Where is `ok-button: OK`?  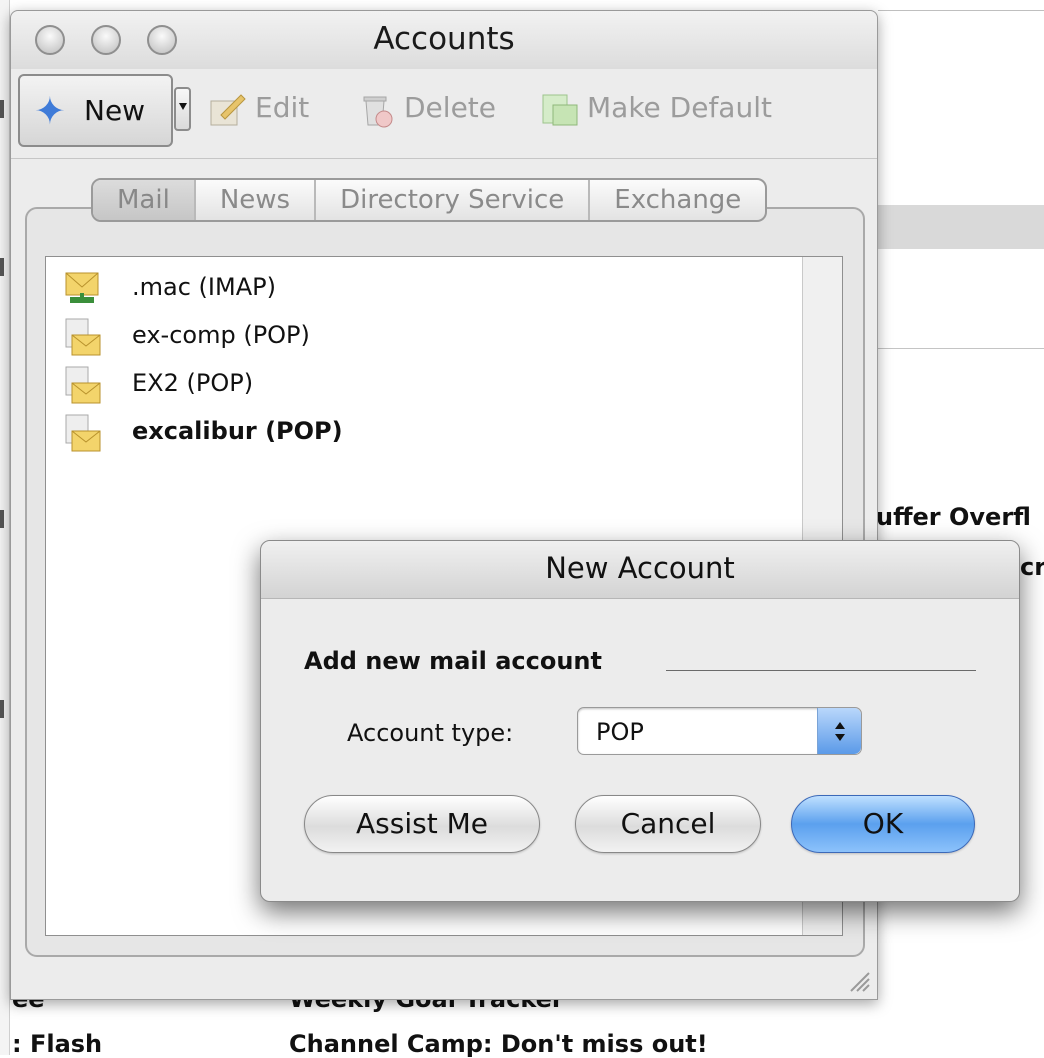 ok-button: OK is located at coordinates (883, 824).